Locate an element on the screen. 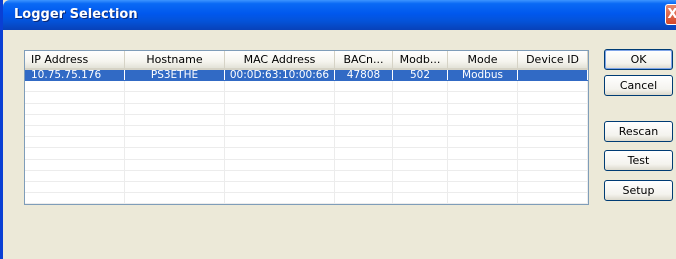 Image resolution: width=676 pixels, height=259 pixels. column-header-mode: Mode is located at coordinates (483, 59).